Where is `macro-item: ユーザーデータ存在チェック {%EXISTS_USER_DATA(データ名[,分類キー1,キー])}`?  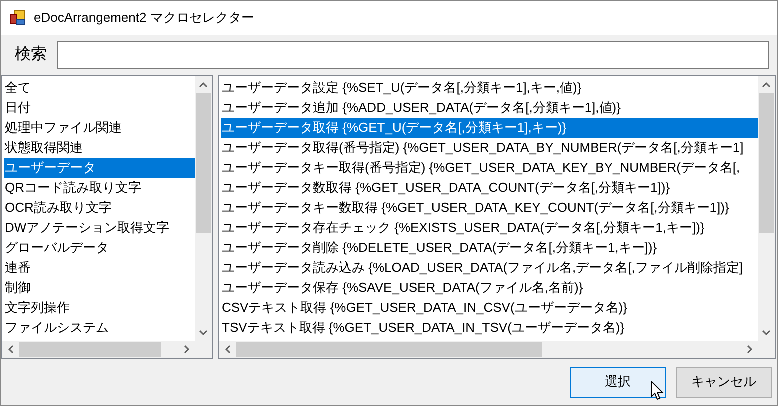
macro-item: ユーザーデータ存在チェック {%EXISTS_USER_DATA(データ名[,分類キー1,キー])} is located at coordinates (489, 228).